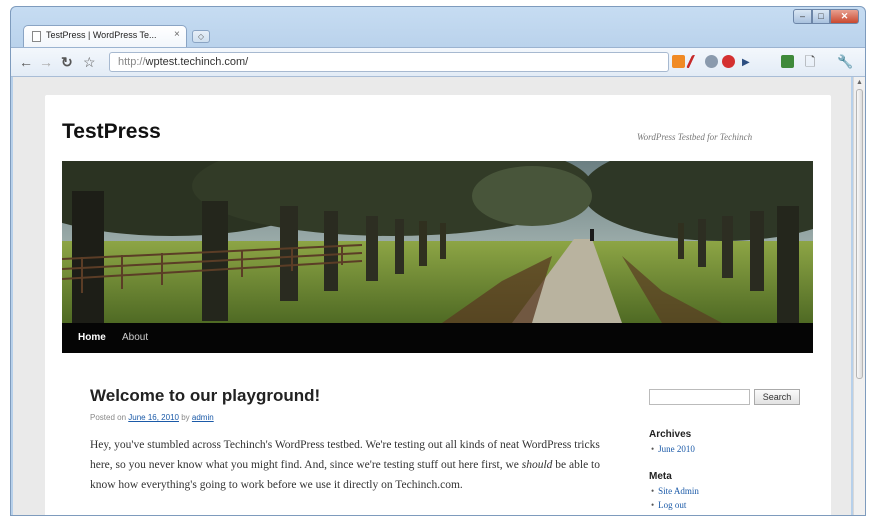 The height and width of the screenshot is (516, 869). What do you see at coordinates (692, 61) in the screenshot?
I see `pen-icon` at bounding box center [692, 61].